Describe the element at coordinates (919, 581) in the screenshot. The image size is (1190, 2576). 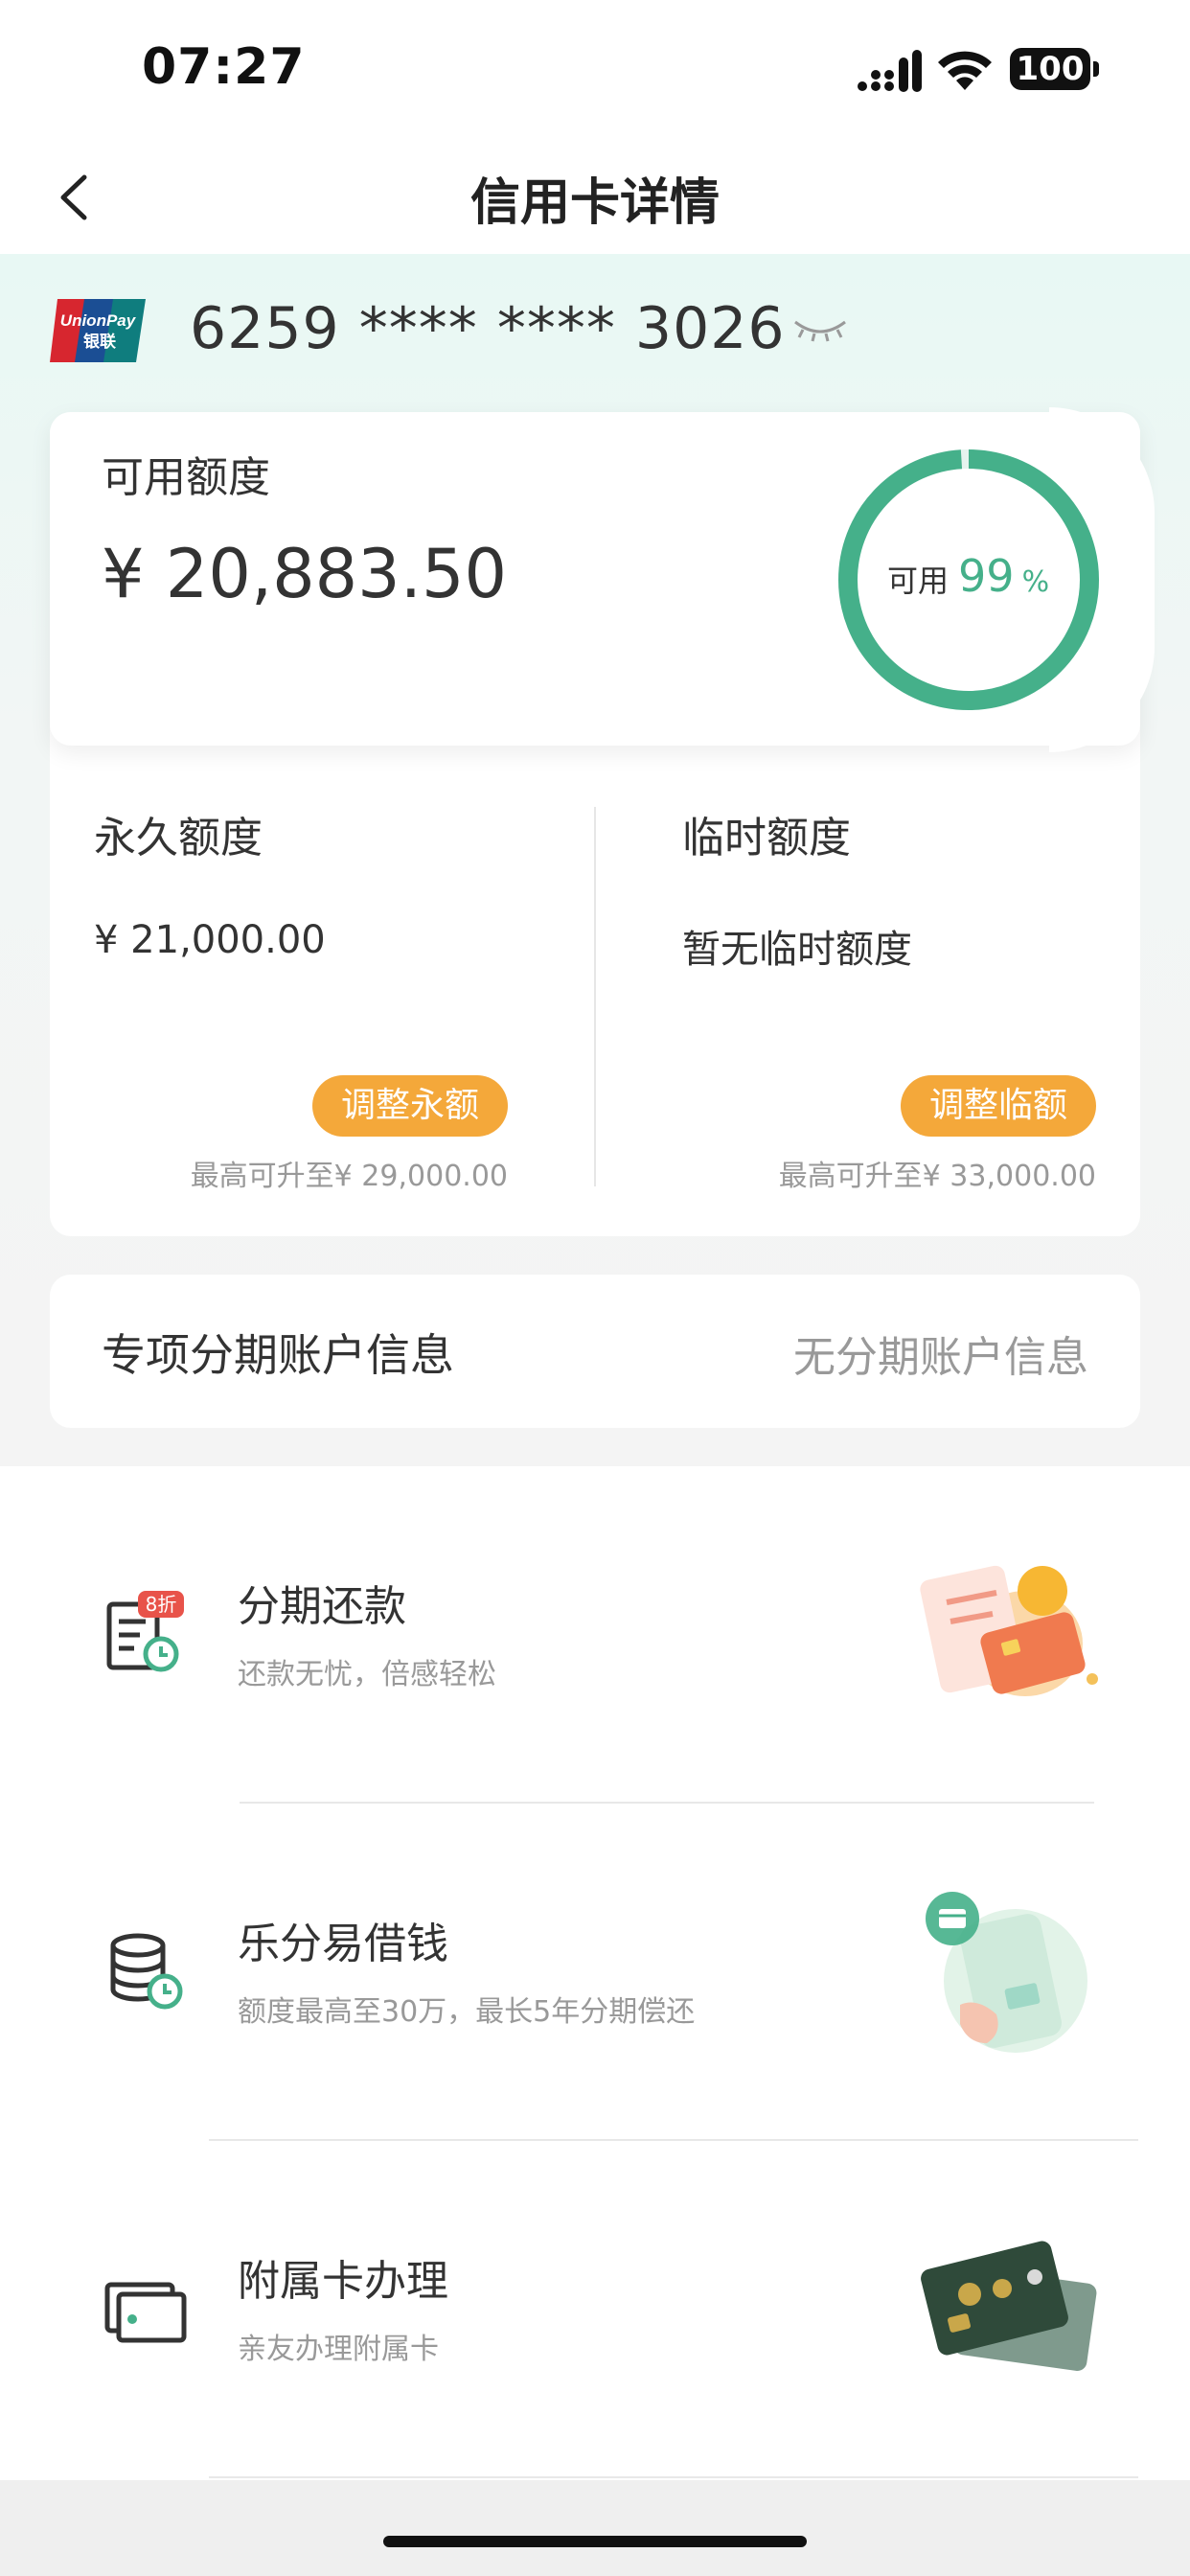
I see `ring-label: 可用` at that location.